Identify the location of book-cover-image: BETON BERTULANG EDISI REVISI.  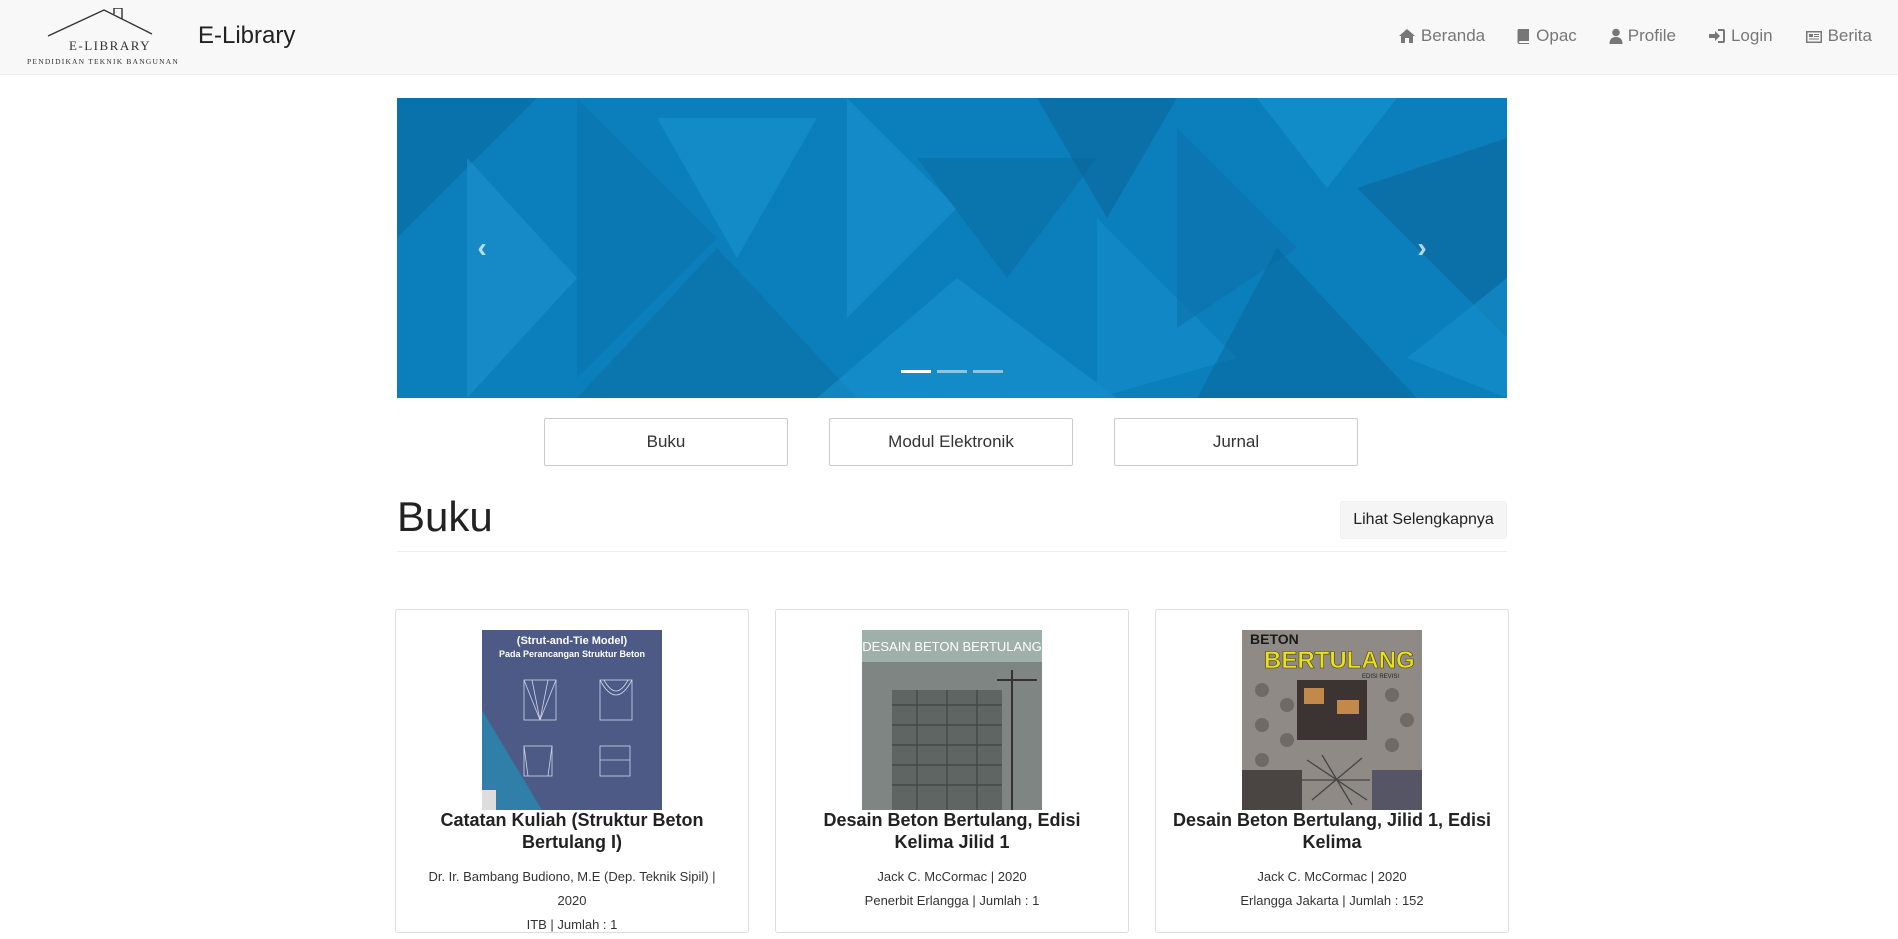
(1332, 720).